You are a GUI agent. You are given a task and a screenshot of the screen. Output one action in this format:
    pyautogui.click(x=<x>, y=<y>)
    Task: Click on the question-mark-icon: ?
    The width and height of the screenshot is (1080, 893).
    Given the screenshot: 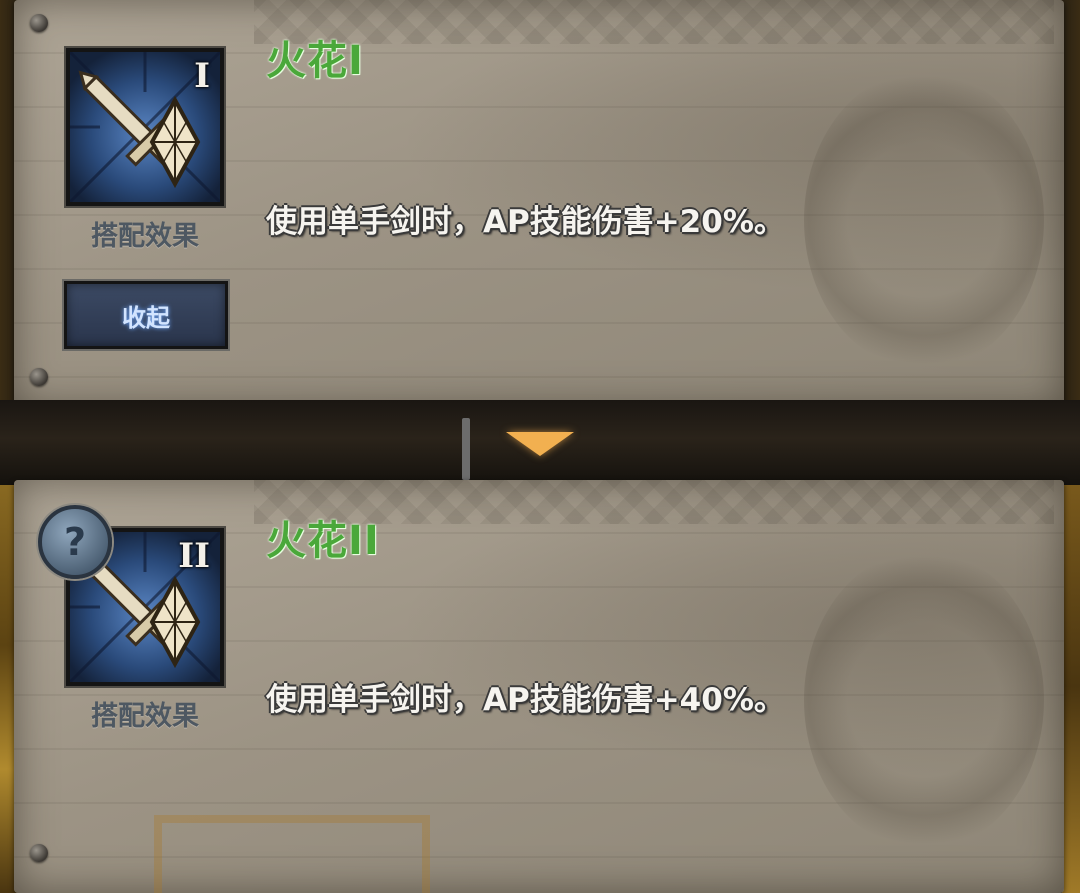 What is the action you would take?
    pyautogui.click(x=75, y=542)
    